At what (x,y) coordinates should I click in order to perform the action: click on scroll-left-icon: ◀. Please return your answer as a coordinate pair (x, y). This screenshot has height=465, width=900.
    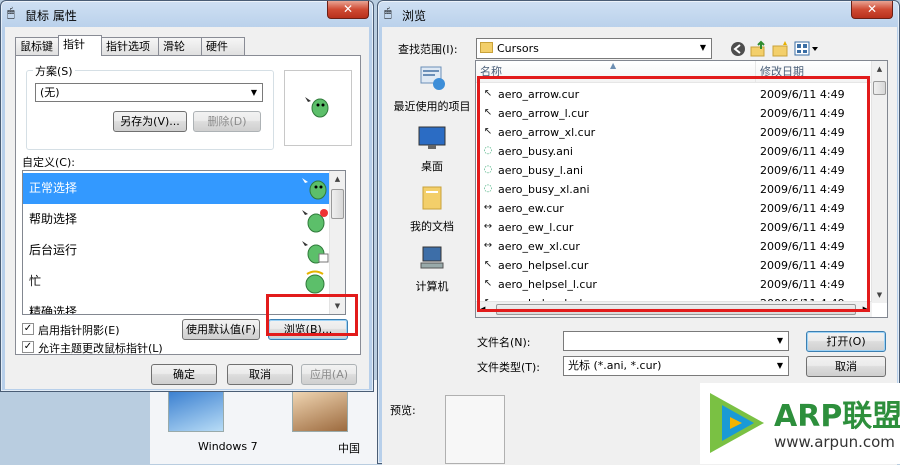
    Looking at the image, I should click on (482, 309).